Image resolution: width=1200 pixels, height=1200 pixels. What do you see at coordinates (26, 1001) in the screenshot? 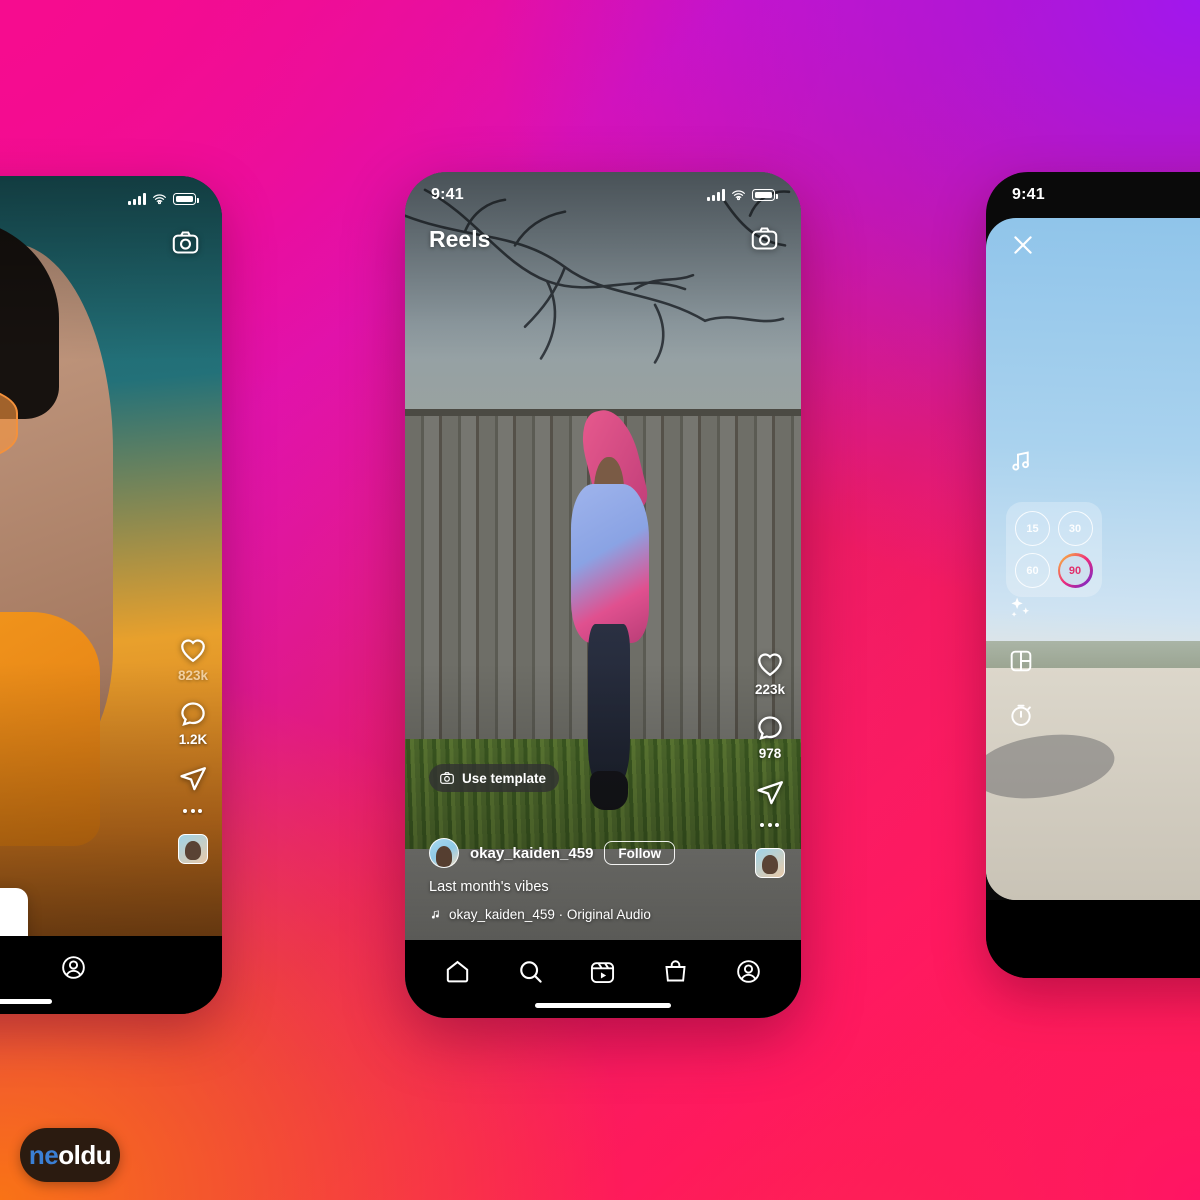
I see `left-home-indicator` at bounding box center [26, 1001].